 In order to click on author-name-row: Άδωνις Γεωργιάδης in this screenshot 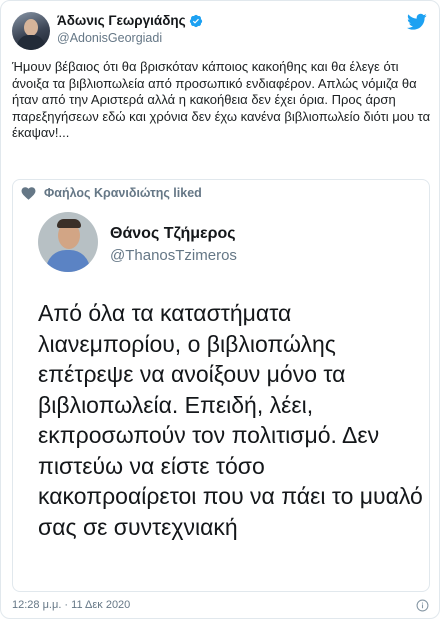, I will do `click(130, 20)`.